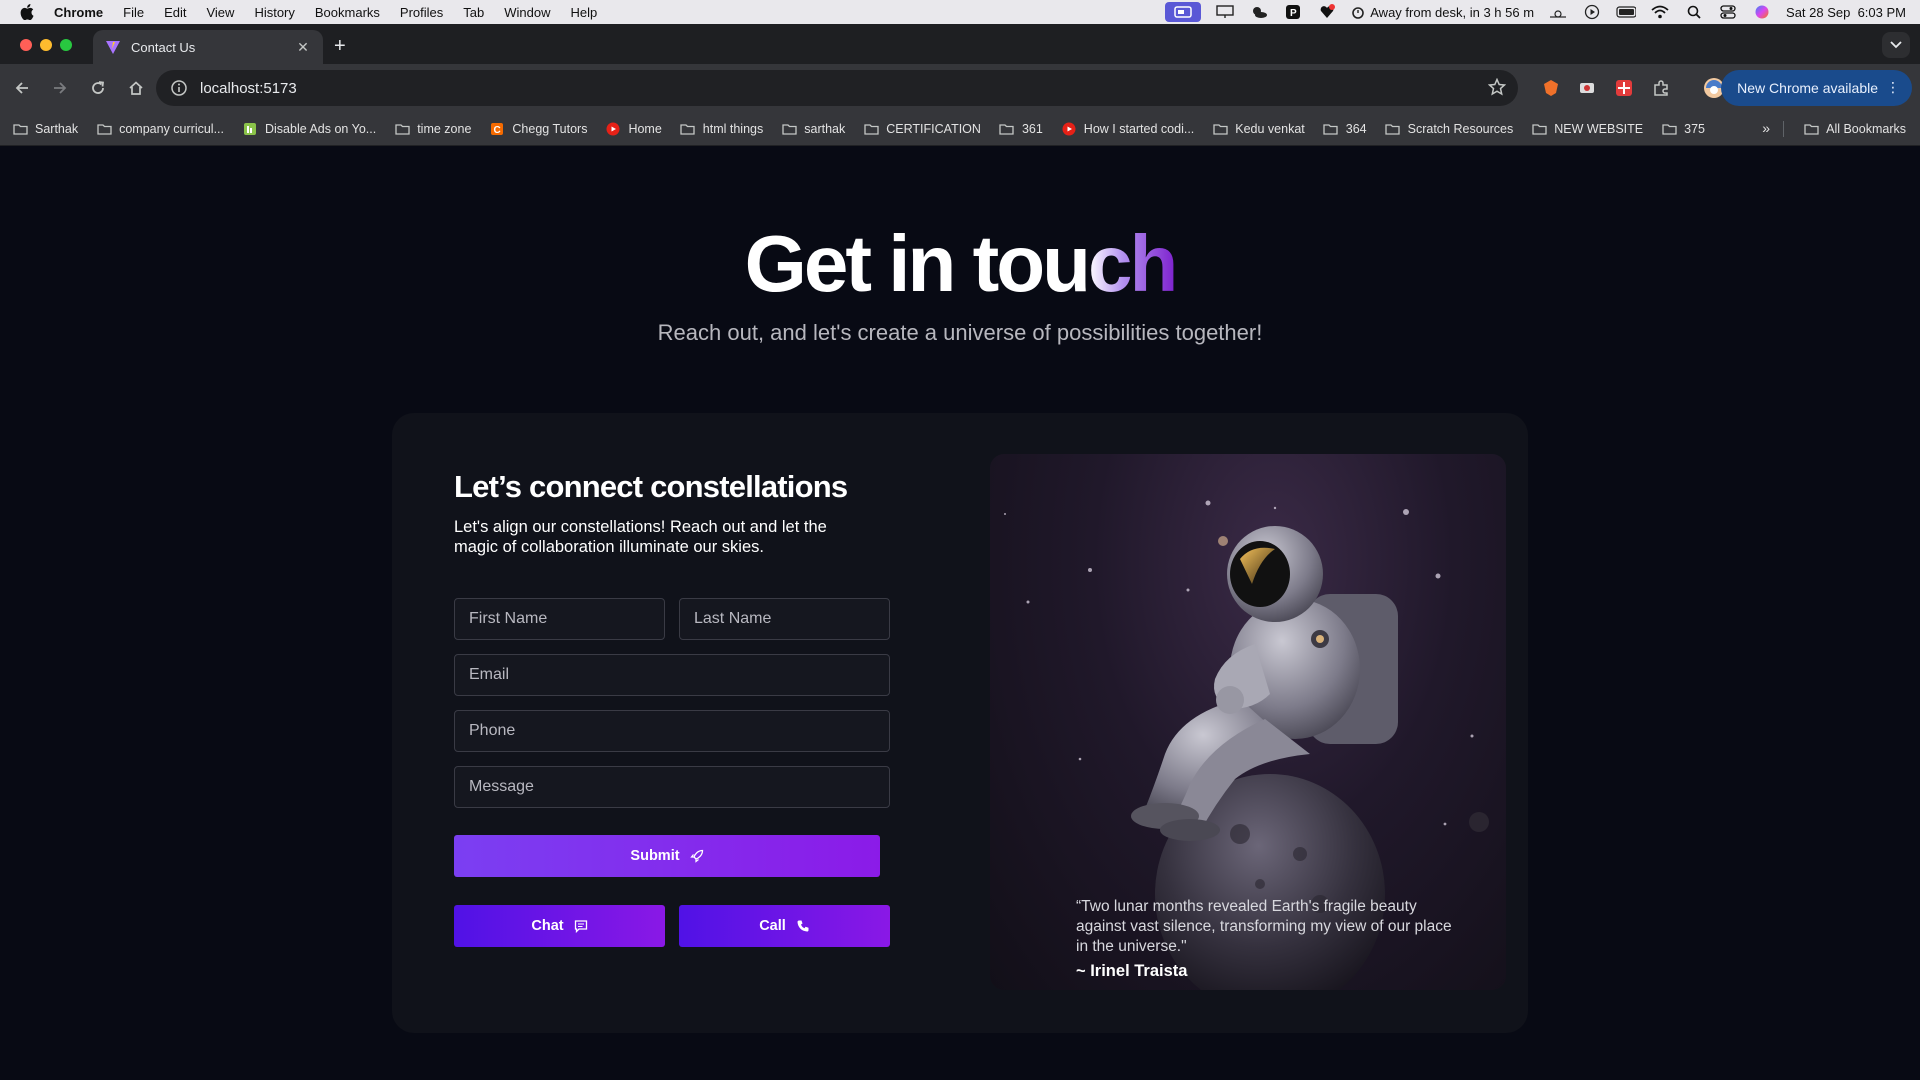  I want to click on close-tab-icon: ✕, so click(303, 47).